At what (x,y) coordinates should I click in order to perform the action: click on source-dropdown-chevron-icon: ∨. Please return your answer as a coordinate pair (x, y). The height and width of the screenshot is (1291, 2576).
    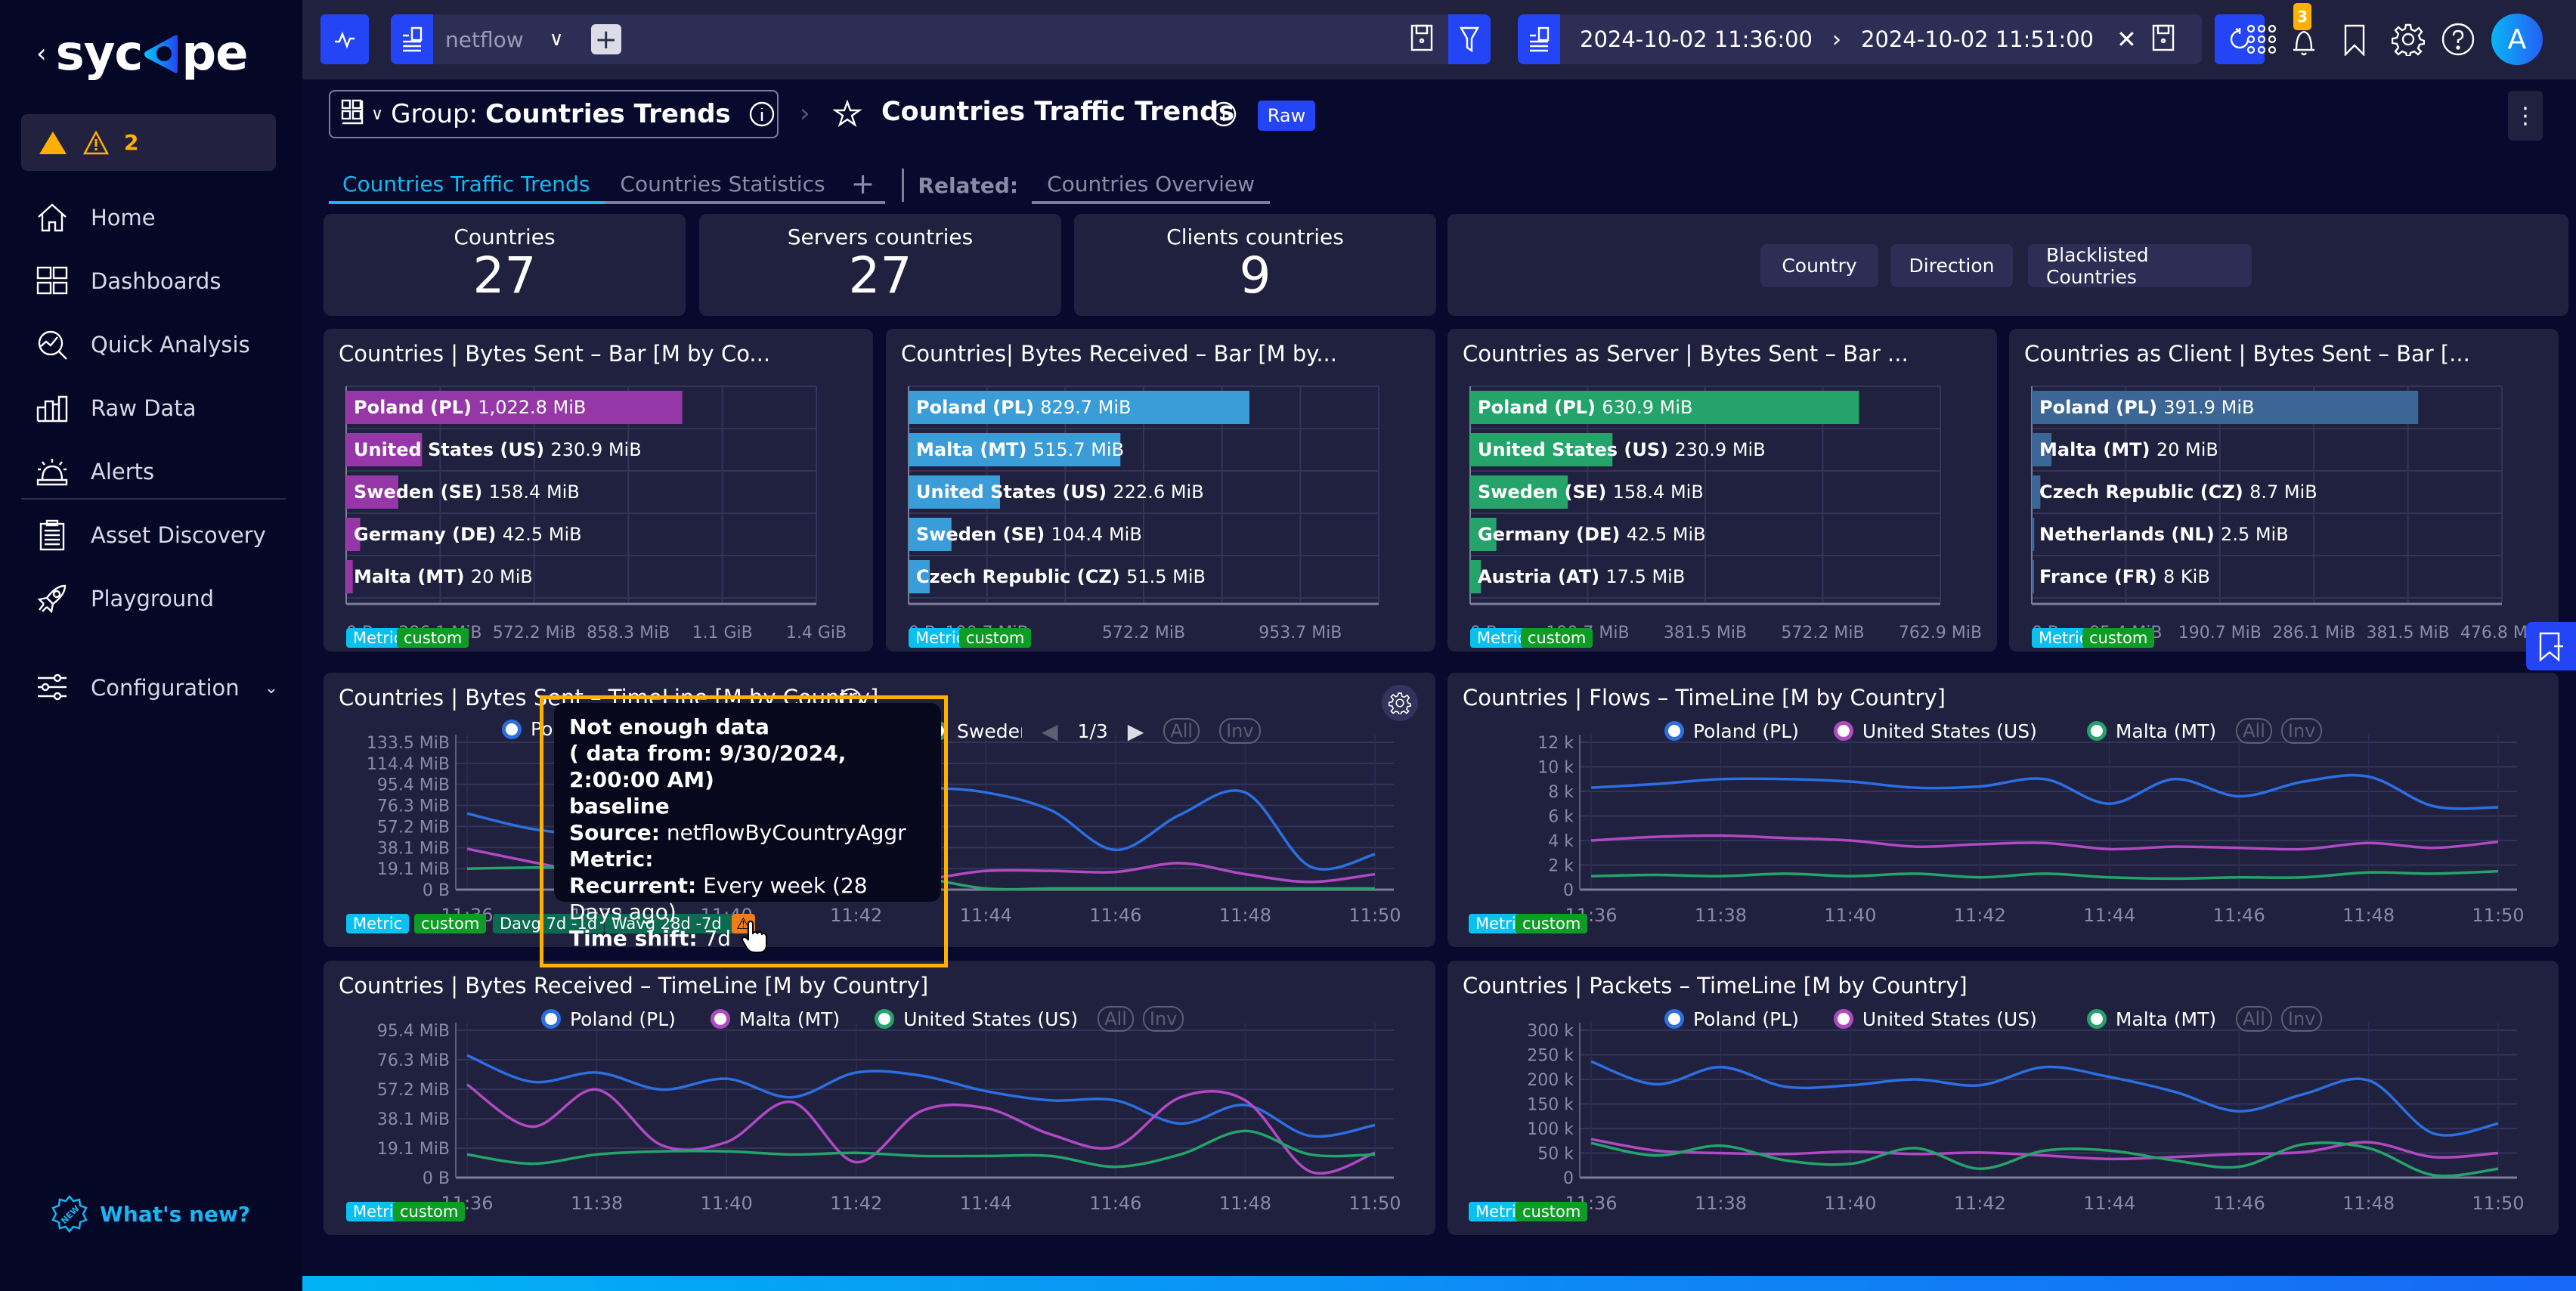
    Looking at the image, I should click on (557, 39).